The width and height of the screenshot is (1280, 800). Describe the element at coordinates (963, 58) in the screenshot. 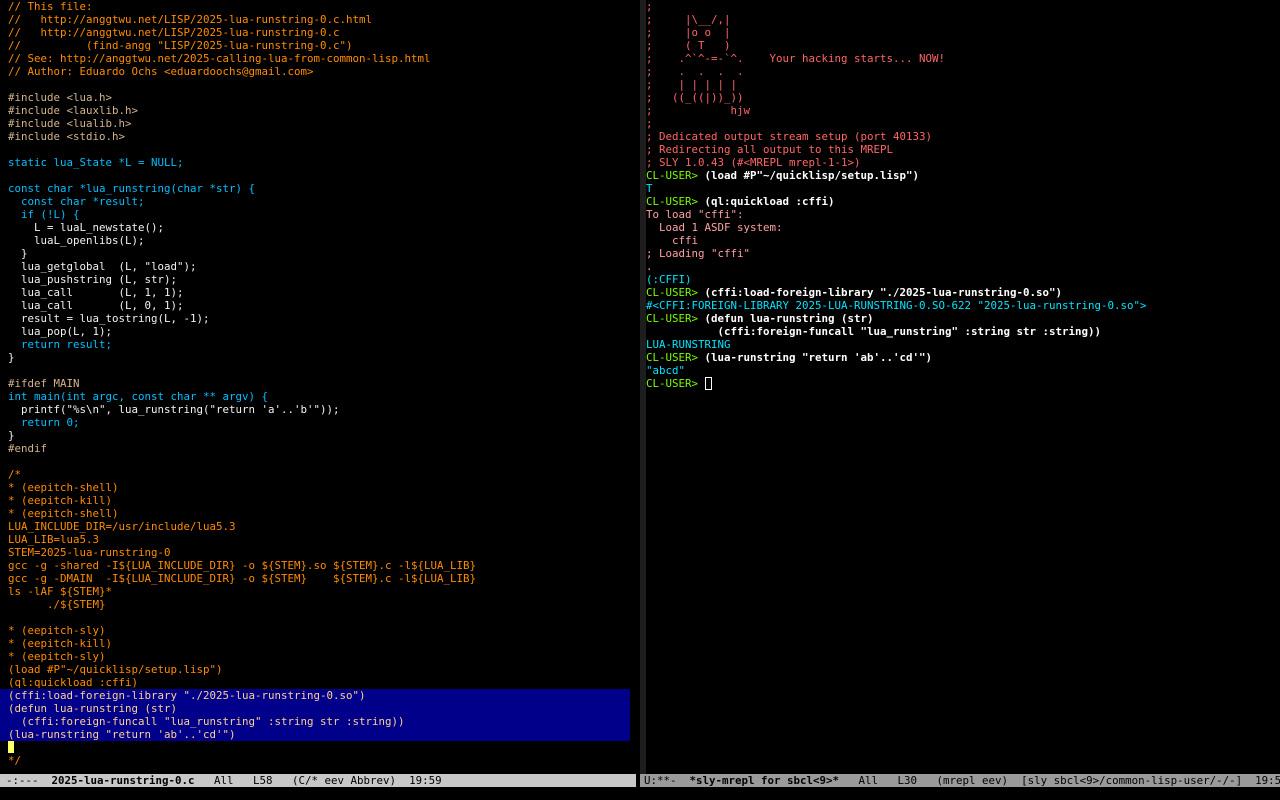

I see `repl-output-line: ; .^`^-=-`^. Your hacking starts... NOW!` at that location.